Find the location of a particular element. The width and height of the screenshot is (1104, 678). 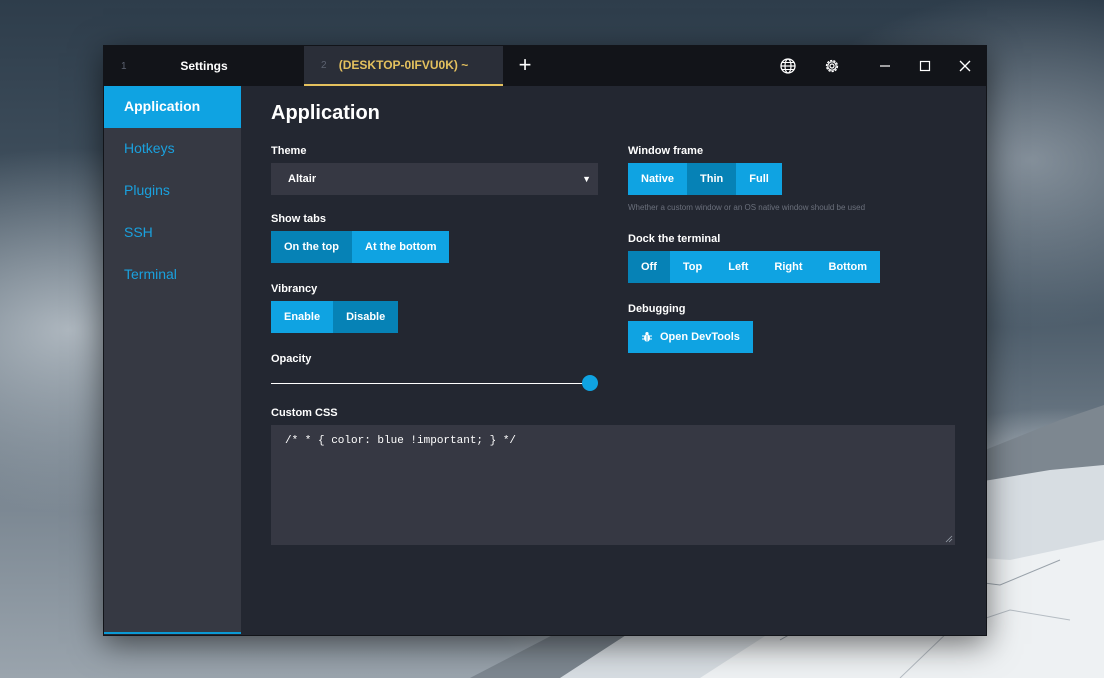

theme-label: Theme is located at coordinates (289, 151).